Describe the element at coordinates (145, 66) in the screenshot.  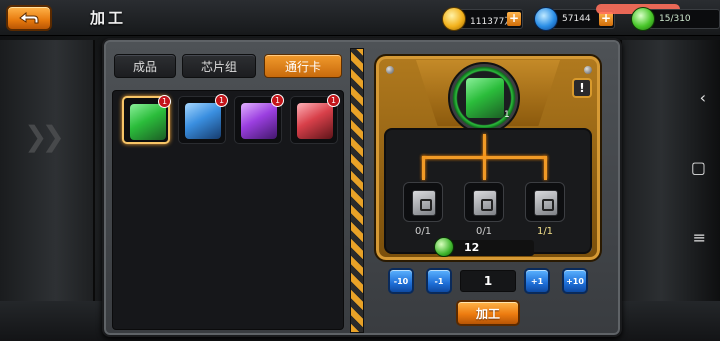
I see `tab-finished-products: 成品` at that location.